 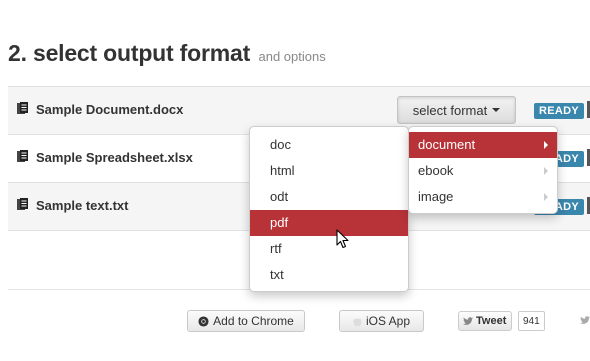 I want to click on caret-down-icon, so click(x=496, y=110).